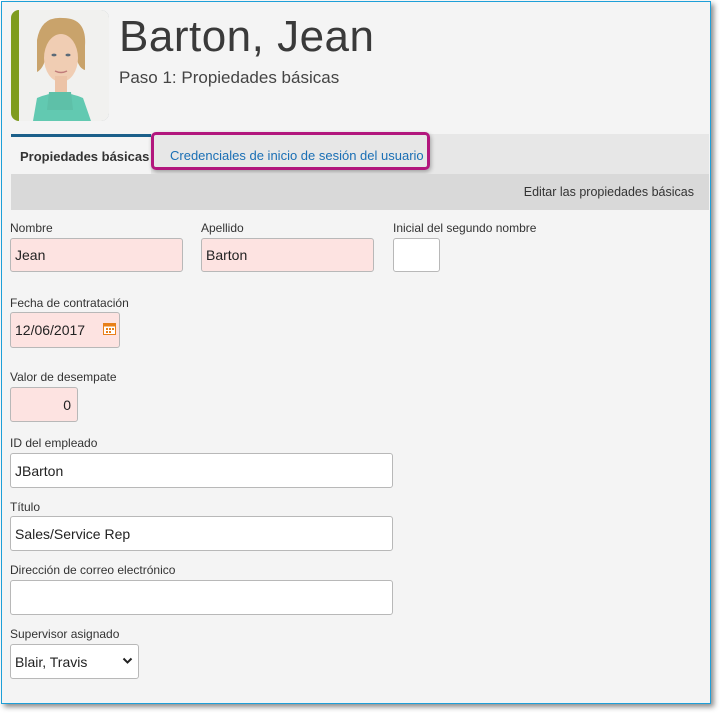  I want to click on supervisor-label: Supervisor asignado, so click(65, 634).